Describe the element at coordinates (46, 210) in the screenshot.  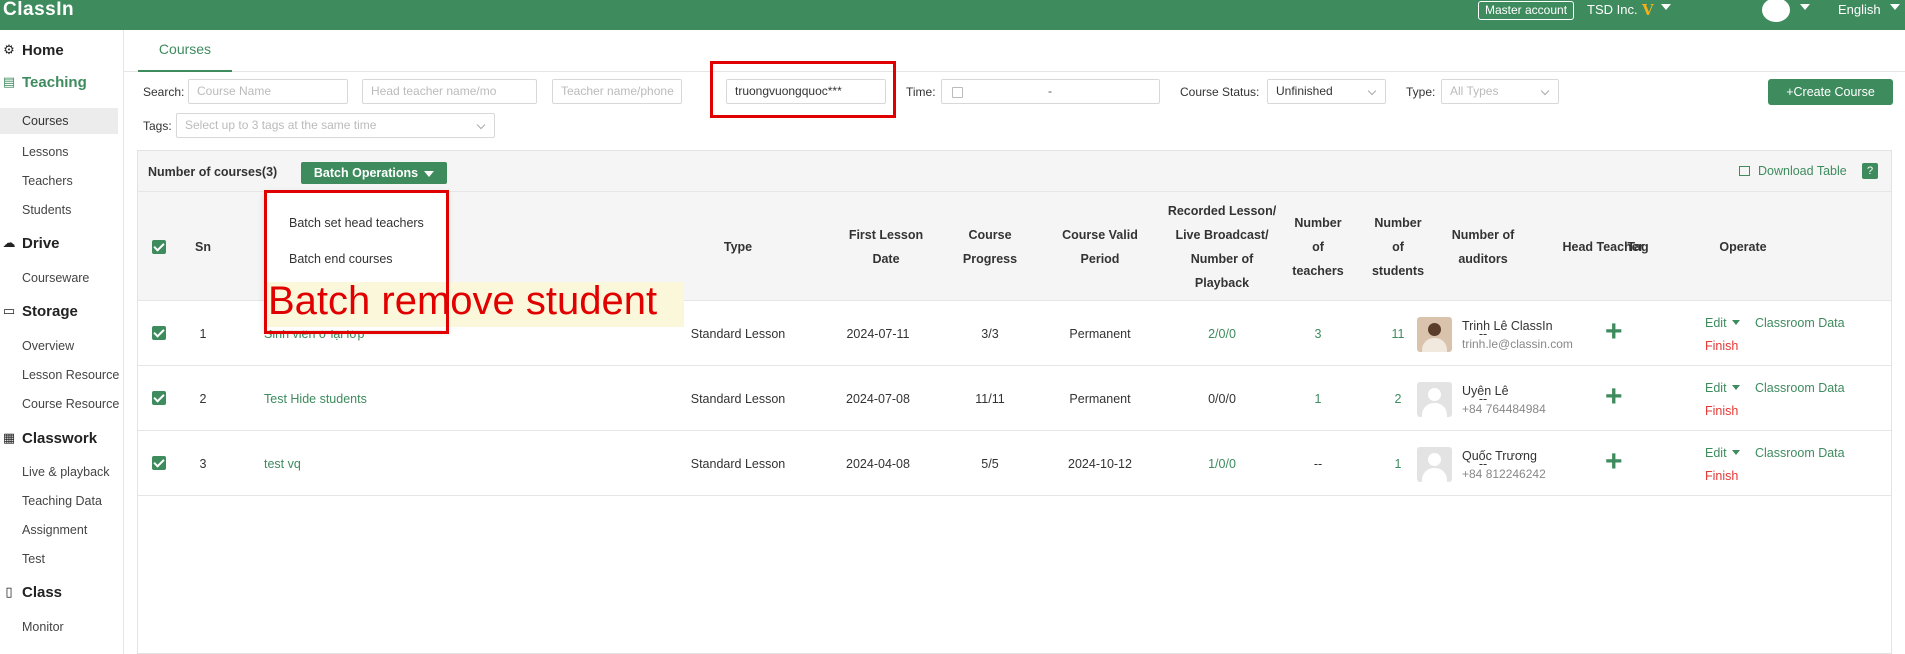
I see `sidebar-item-students: Students` at that location.